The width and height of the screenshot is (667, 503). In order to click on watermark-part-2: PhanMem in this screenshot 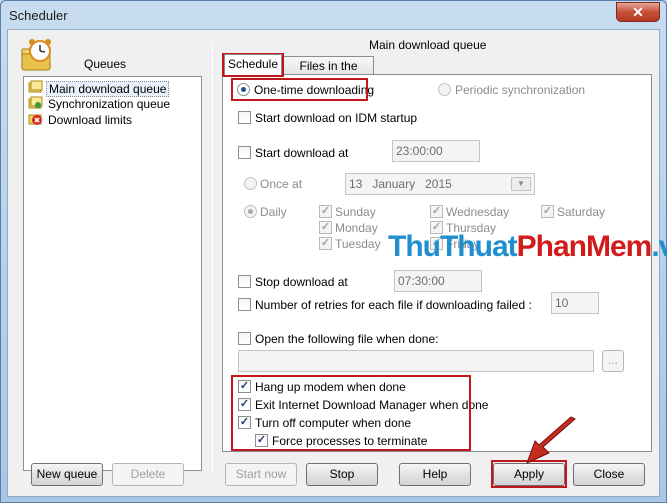, I will do `click(584, 246)`.